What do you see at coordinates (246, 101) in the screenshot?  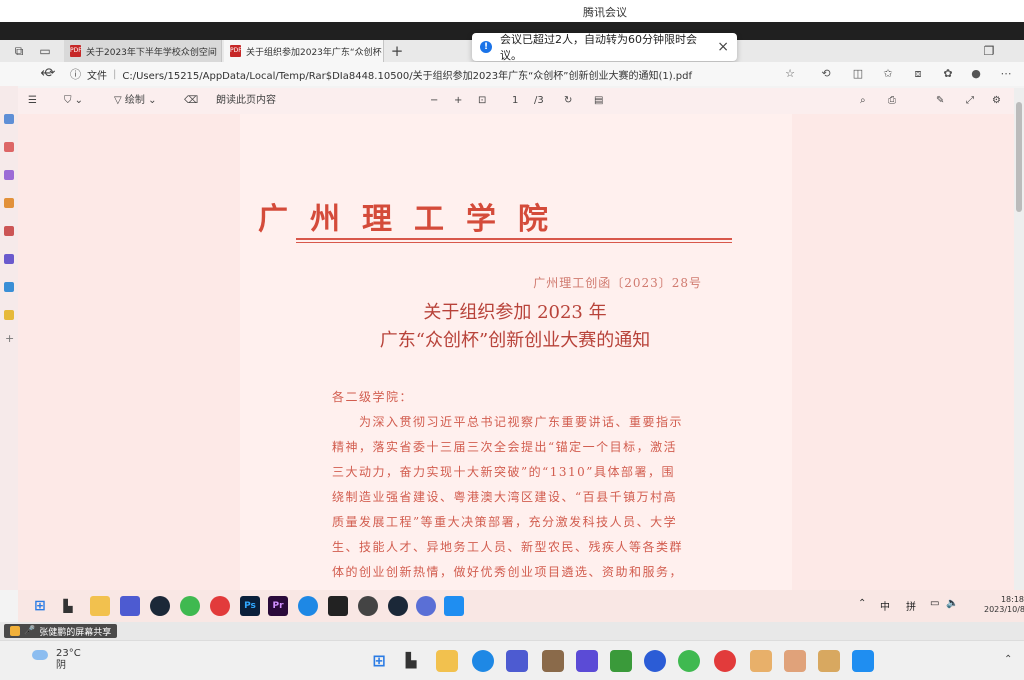 I see `read-aloud-button: 朗读此页内容` at bounding box center [246, 101].